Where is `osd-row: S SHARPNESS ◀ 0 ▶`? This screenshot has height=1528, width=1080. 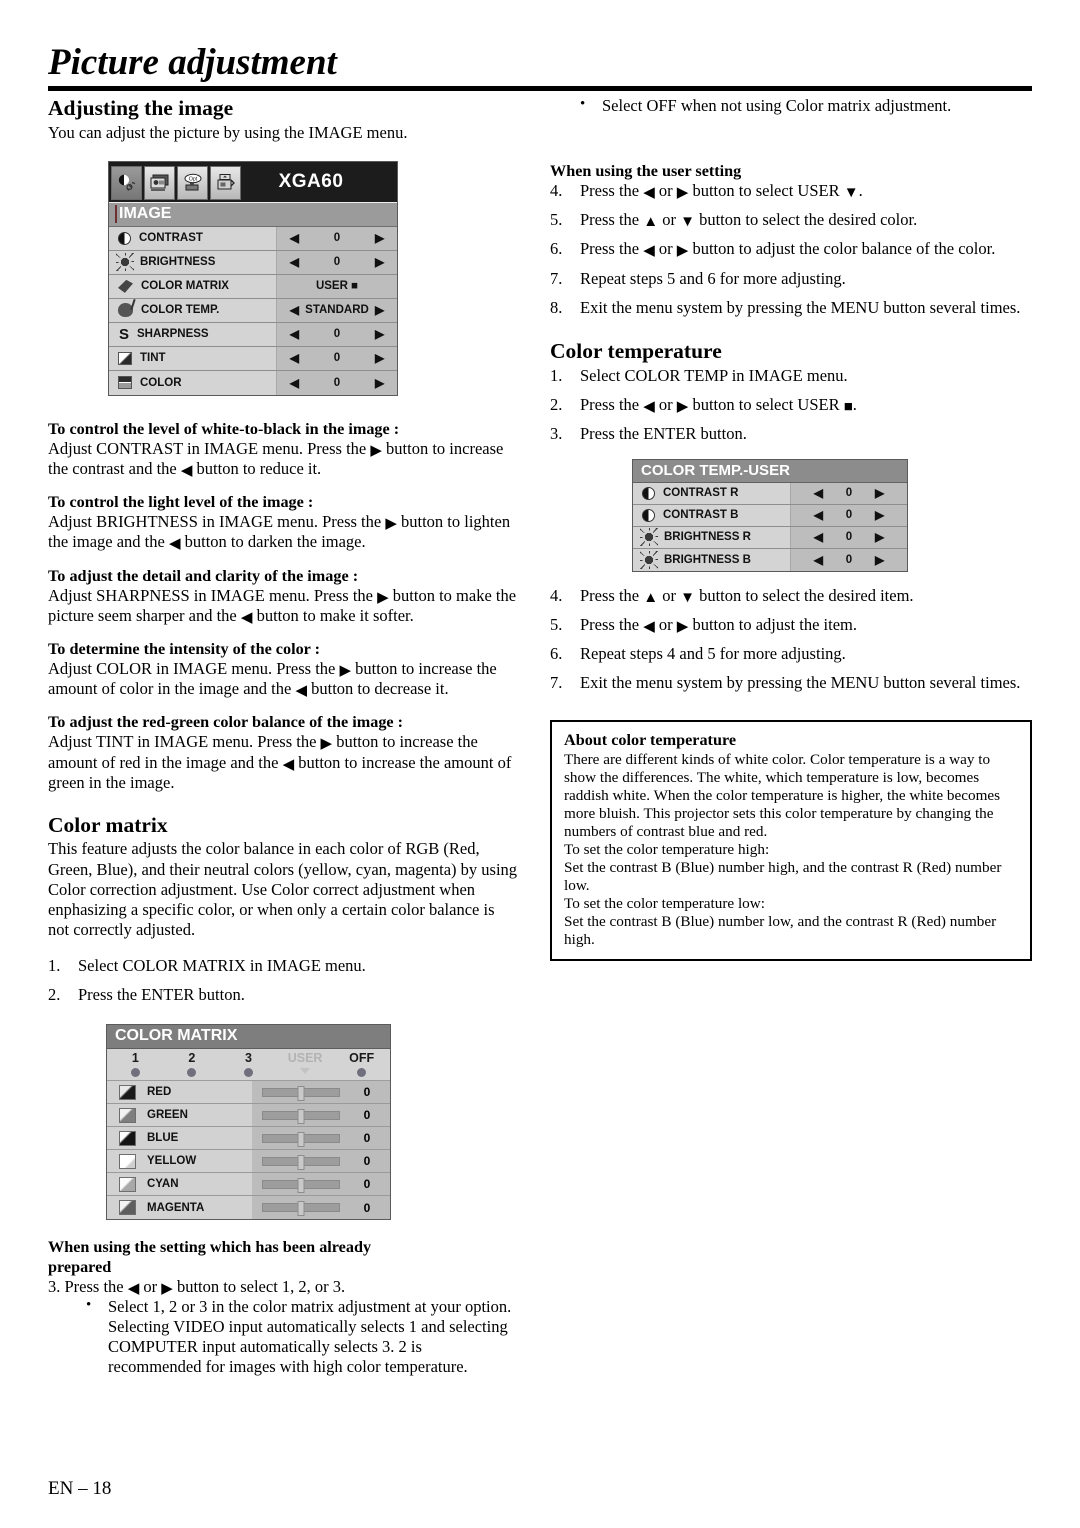
osd-row: S SHARPNESS ◀ 0 ▶ is located at coordinates (253, 334).